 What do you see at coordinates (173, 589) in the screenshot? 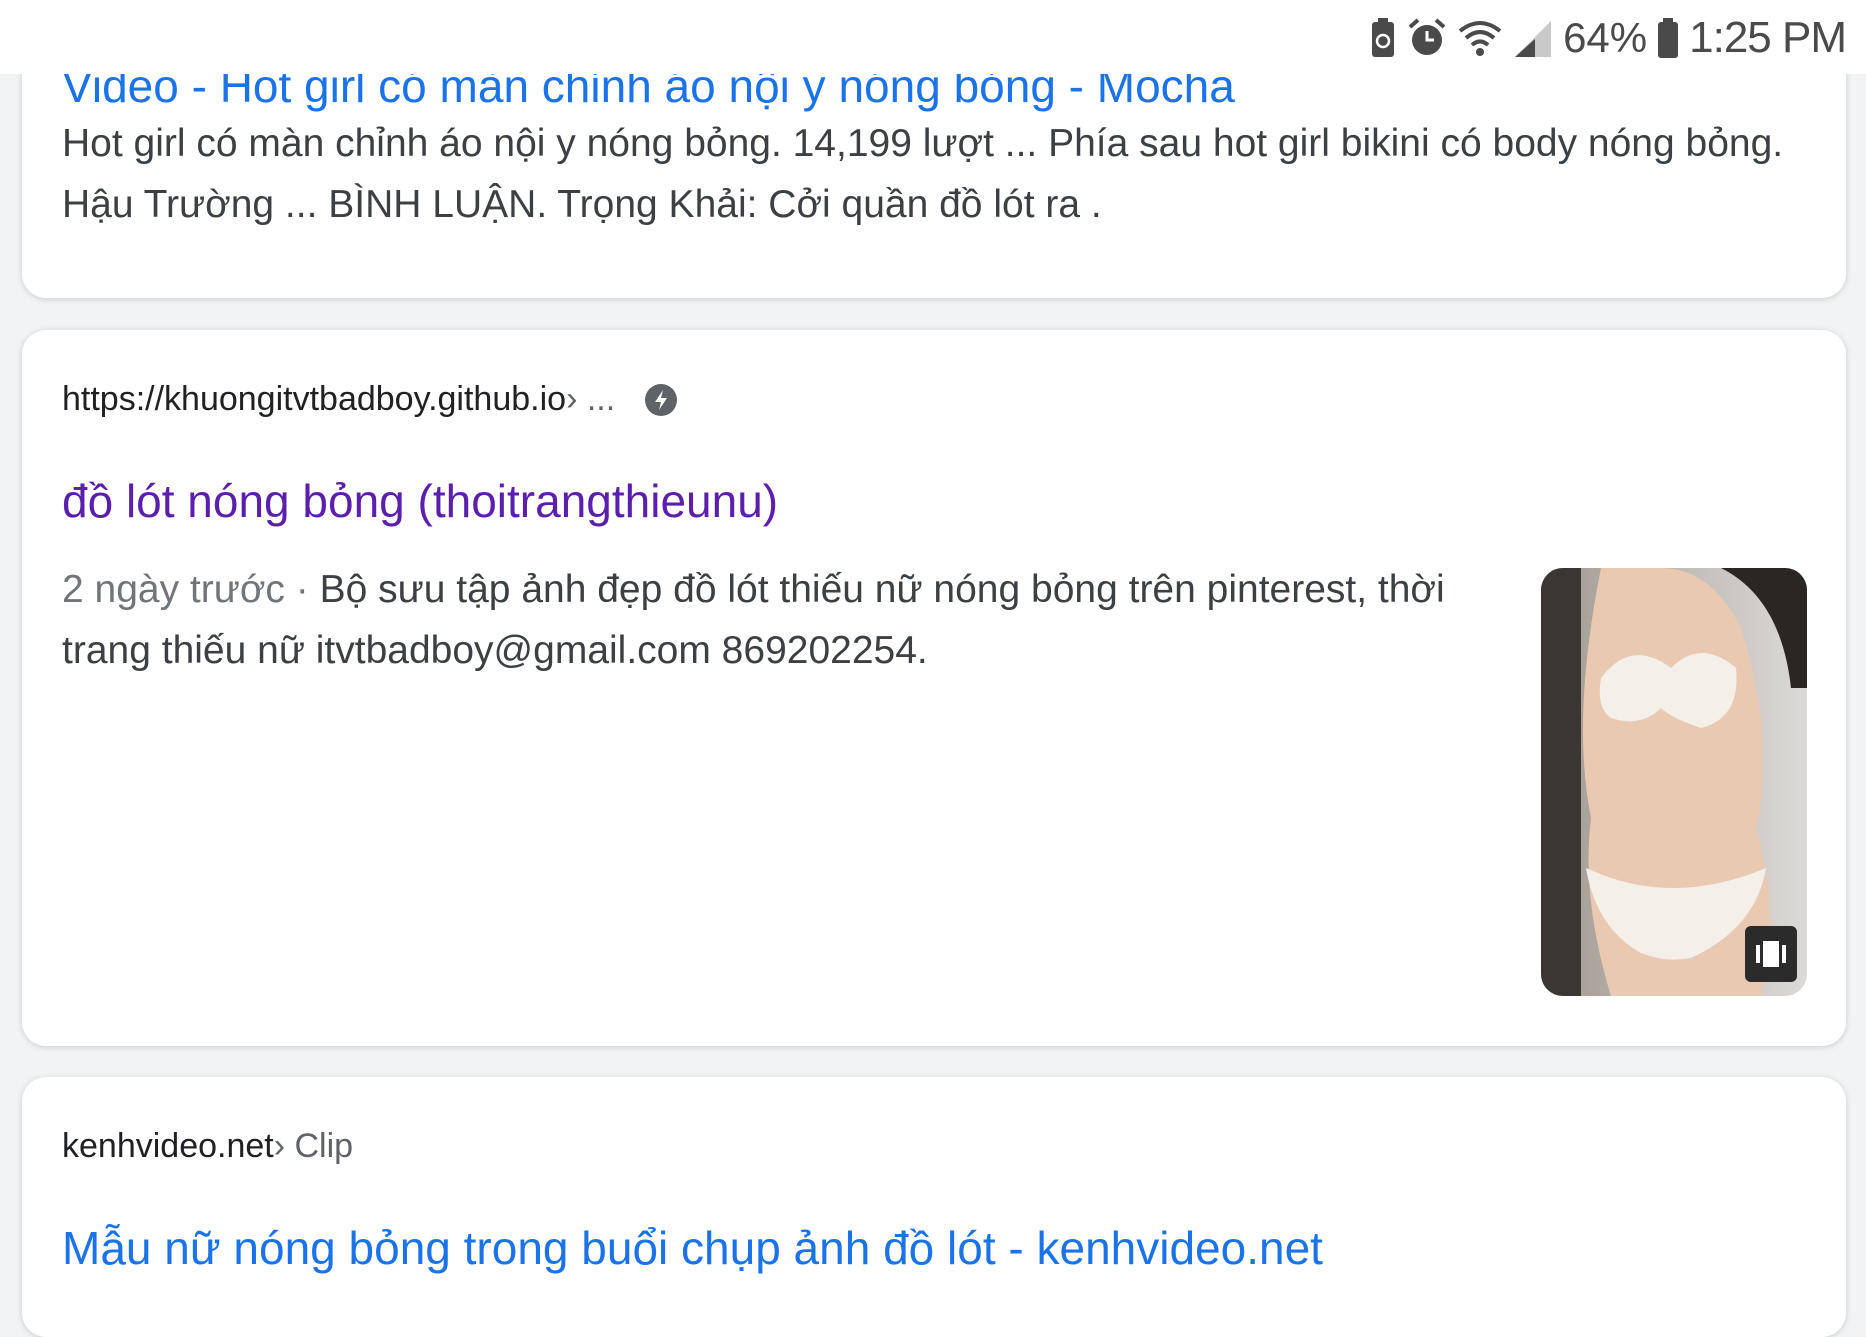
I see `result-date: 2 ngày trước` at bounding box center [173, 589].